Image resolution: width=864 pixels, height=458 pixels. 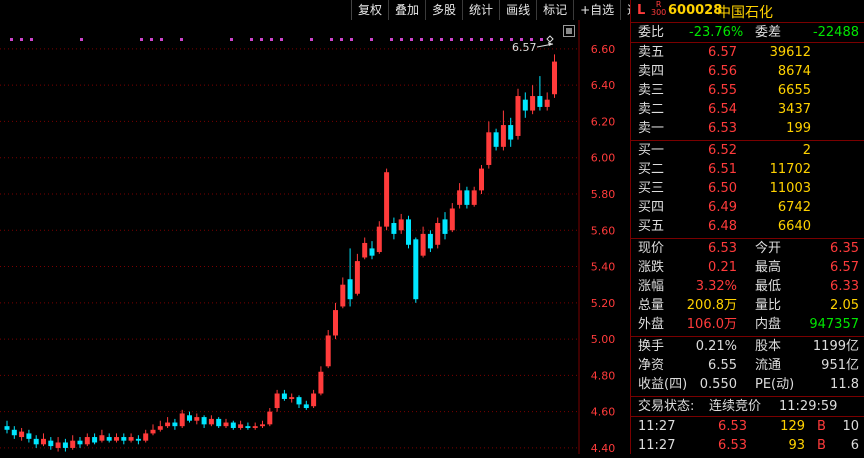 What do you see at coordinates (844, 286) in the screenshot?
I see `quote-value: 6.33` at bounding box center [844, 286].